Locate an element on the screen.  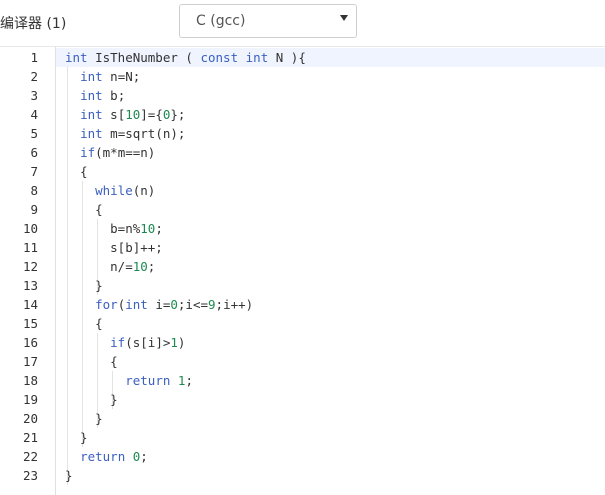
compiler-label: 编译器 (1) is located at coordinates (33, 24).